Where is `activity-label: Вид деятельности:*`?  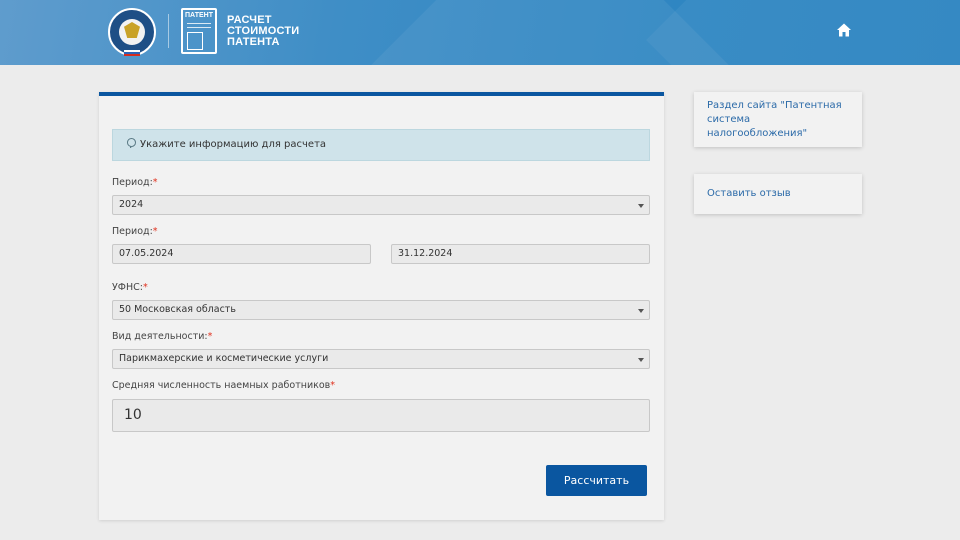 activity-label: Вид деятельности:* is located at coordinates (162, 336).